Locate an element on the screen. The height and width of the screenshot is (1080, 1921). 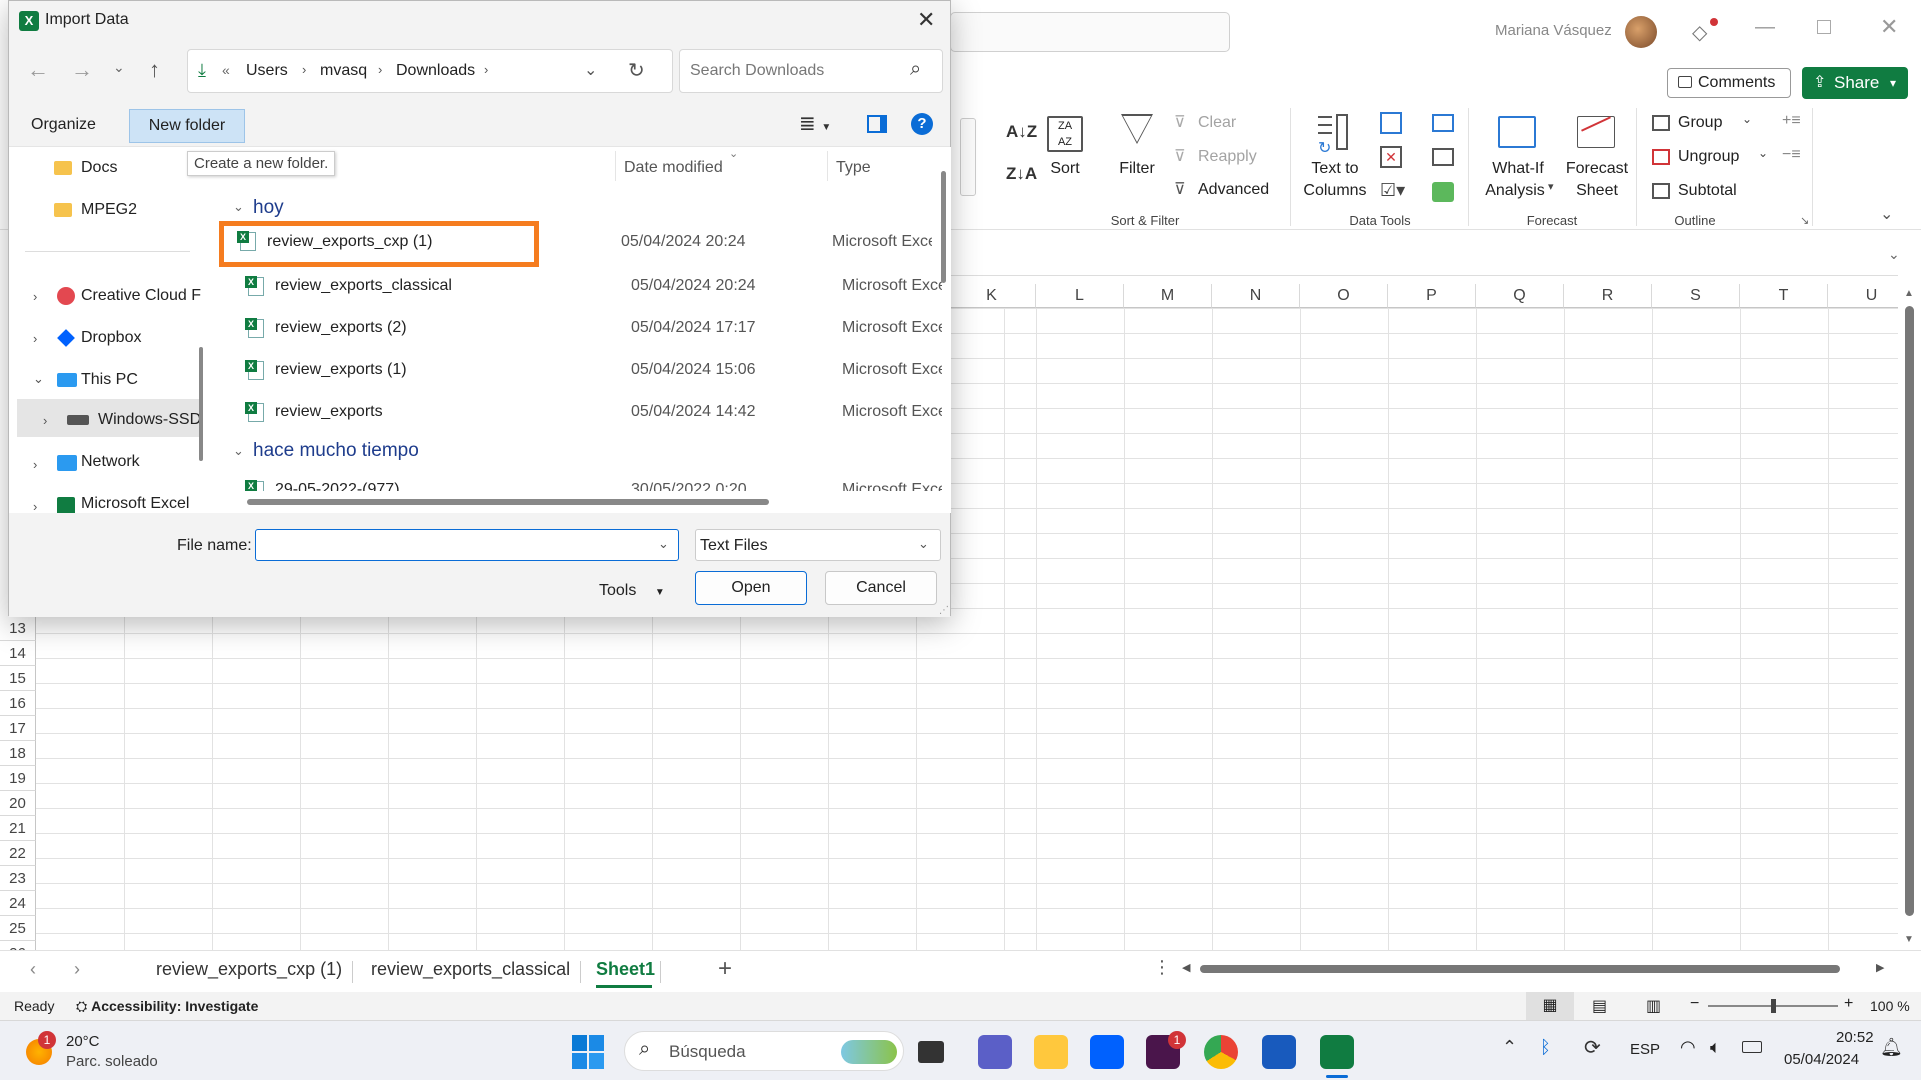
sidebar-item-docs: Docs is located at coordinates (99, 168).